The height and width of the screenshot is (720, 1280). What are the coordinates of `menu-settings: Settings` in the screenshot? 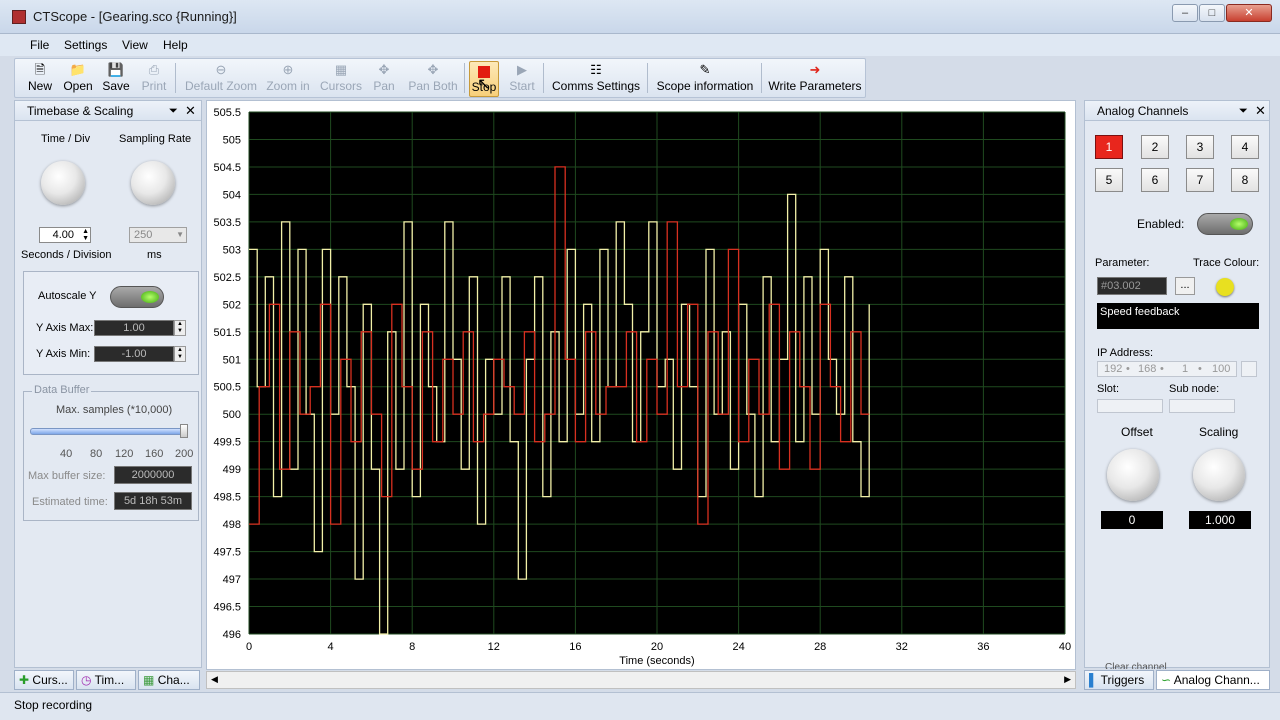 It's located at (85, 45).